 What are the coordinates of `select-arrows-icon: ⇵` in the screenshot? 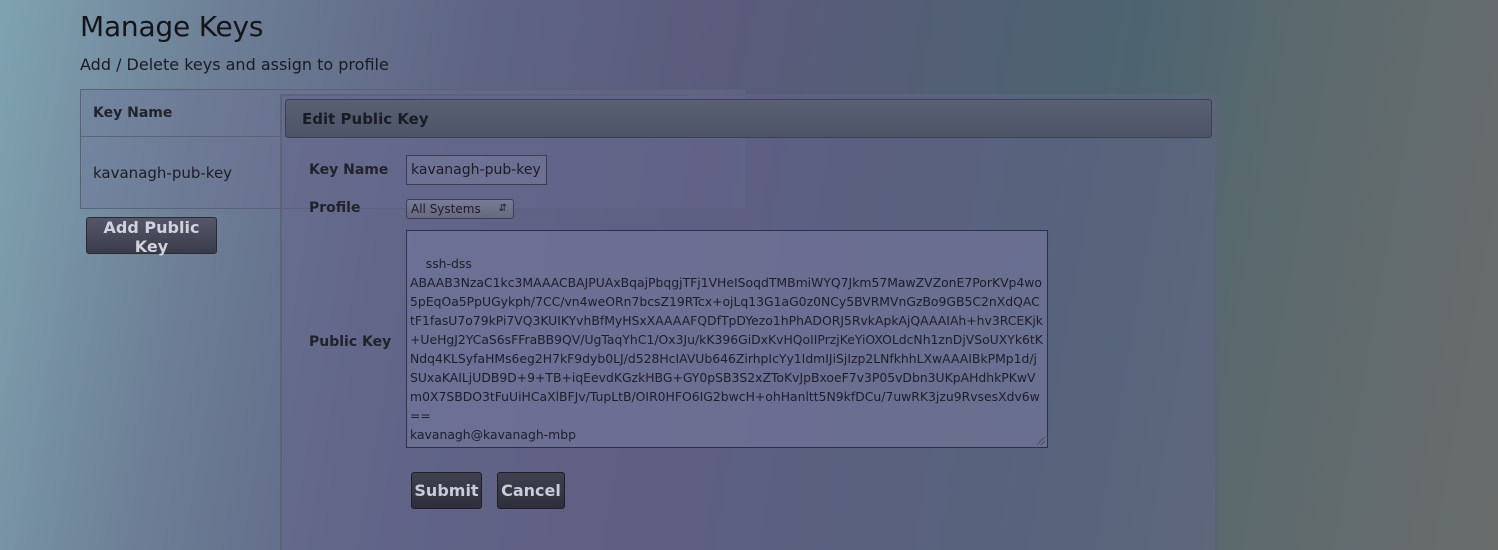 It's located at (502, 208).